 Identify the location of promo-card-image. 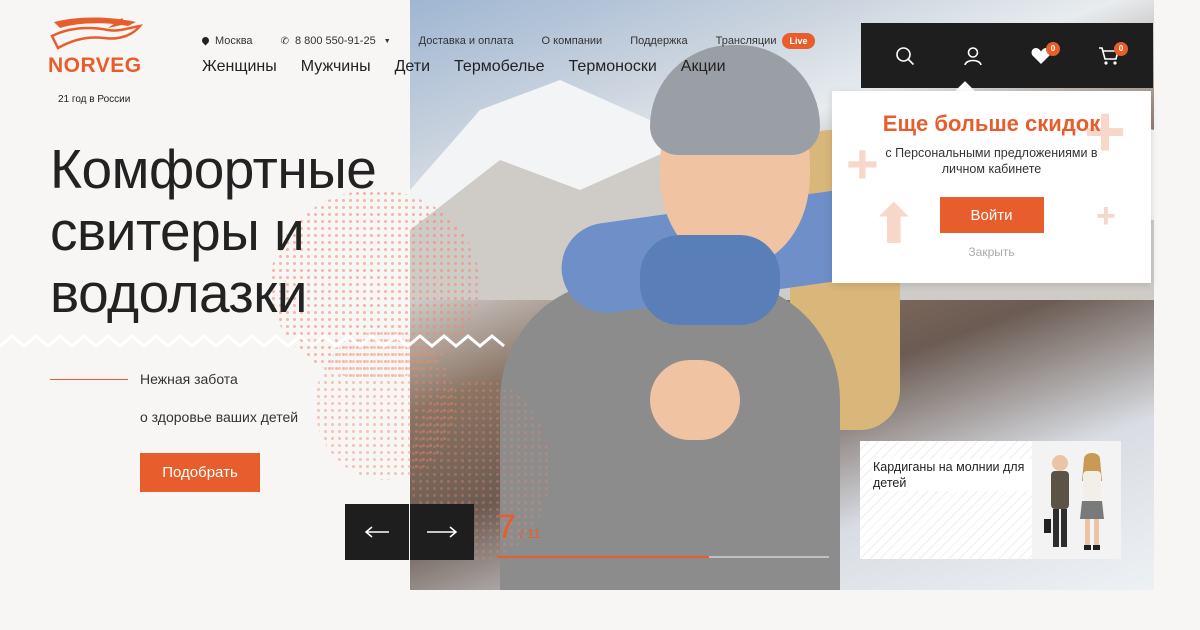
(1076, 500).